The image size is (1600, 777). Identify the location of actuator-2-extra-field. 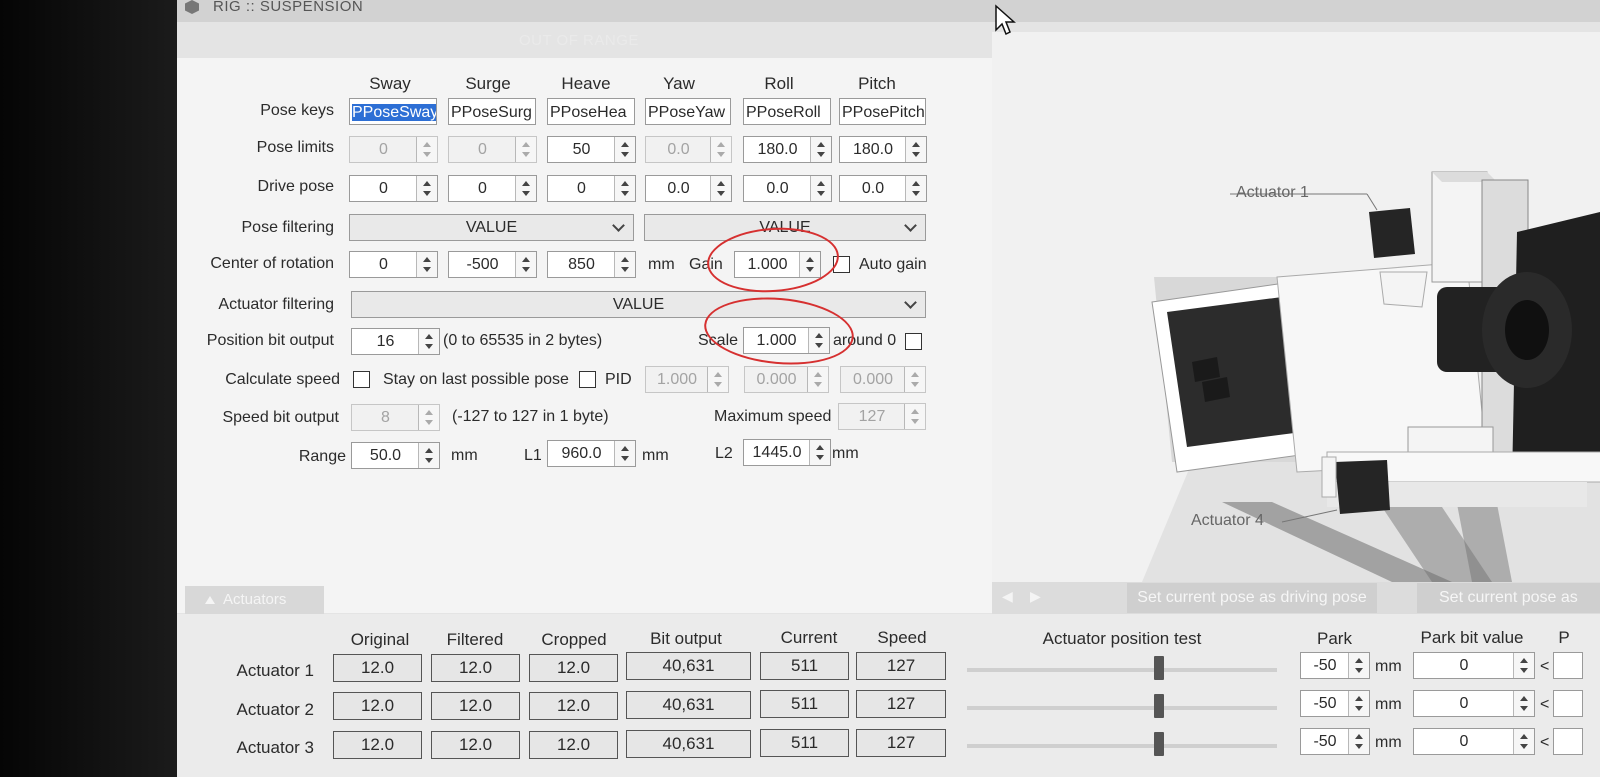
(1568, 703).